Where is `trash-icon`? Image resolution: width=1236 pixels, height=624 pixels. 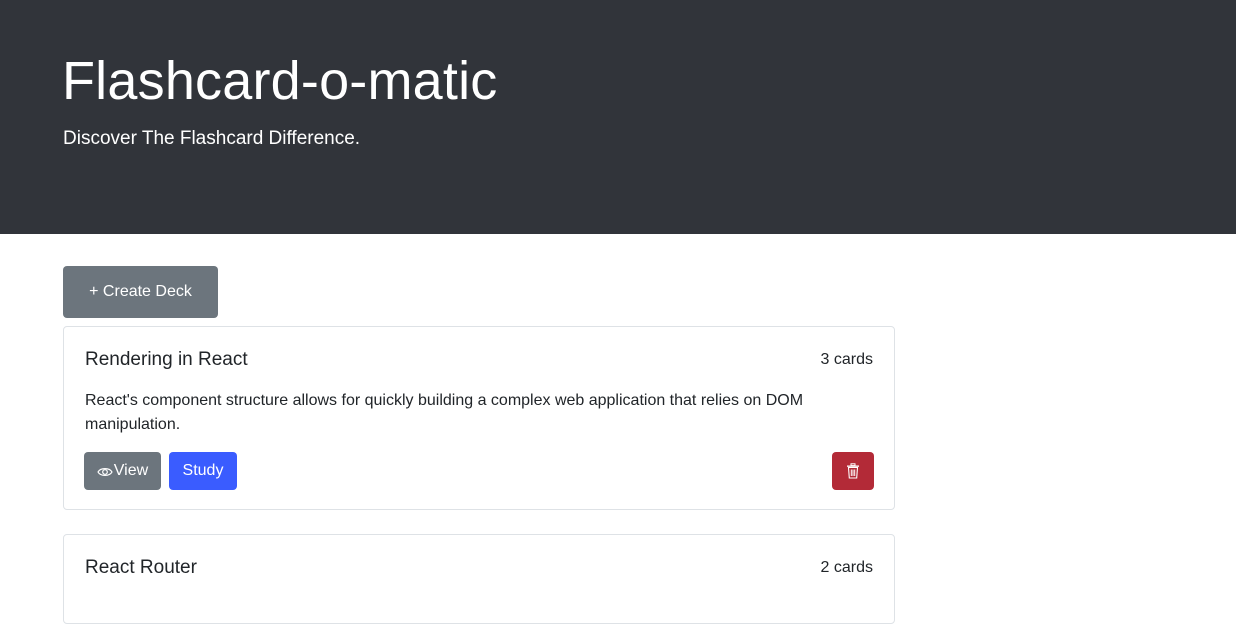 trash-icon is located at coordinates (853, 471).